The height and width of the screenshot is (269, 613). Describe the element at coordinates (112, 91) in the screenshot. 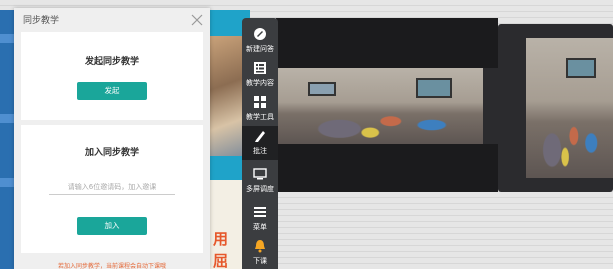

I see `start-sync-button: 发起` at that location.